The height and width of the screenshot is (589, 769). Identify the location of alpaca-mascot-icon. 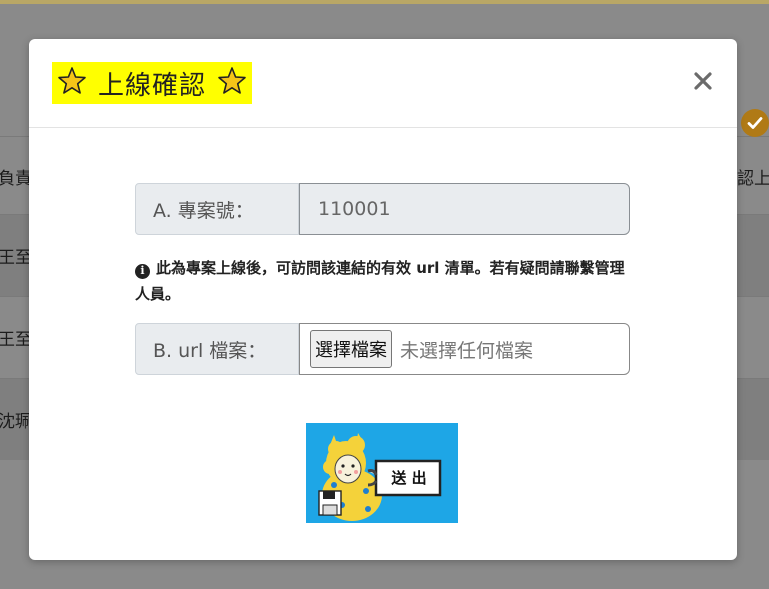
(382, 473).